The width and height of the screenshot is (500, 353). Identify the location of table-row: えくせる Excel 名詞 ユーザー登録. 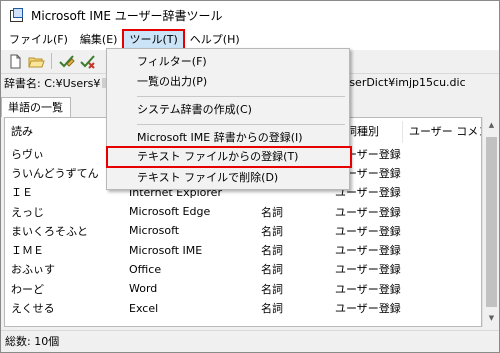
(243, 307).